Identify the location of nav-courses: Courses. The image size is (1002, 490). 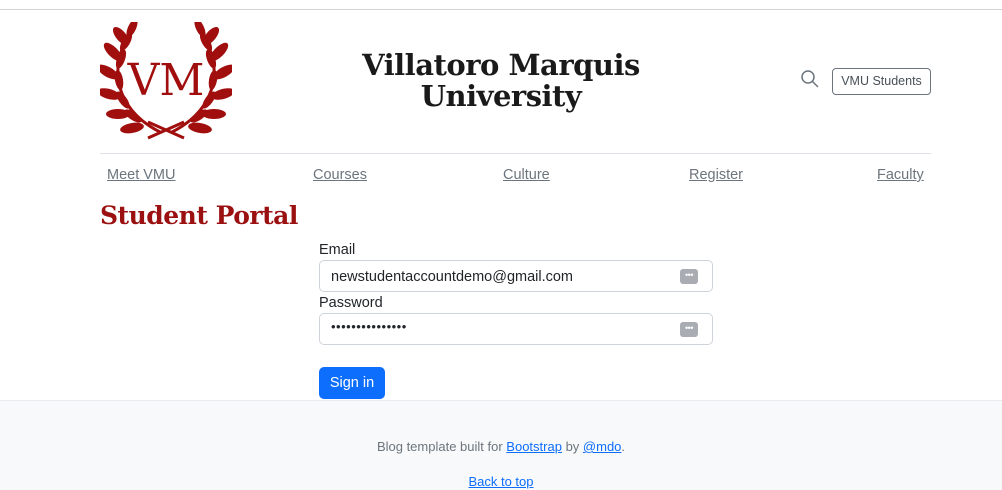
(340, 175).